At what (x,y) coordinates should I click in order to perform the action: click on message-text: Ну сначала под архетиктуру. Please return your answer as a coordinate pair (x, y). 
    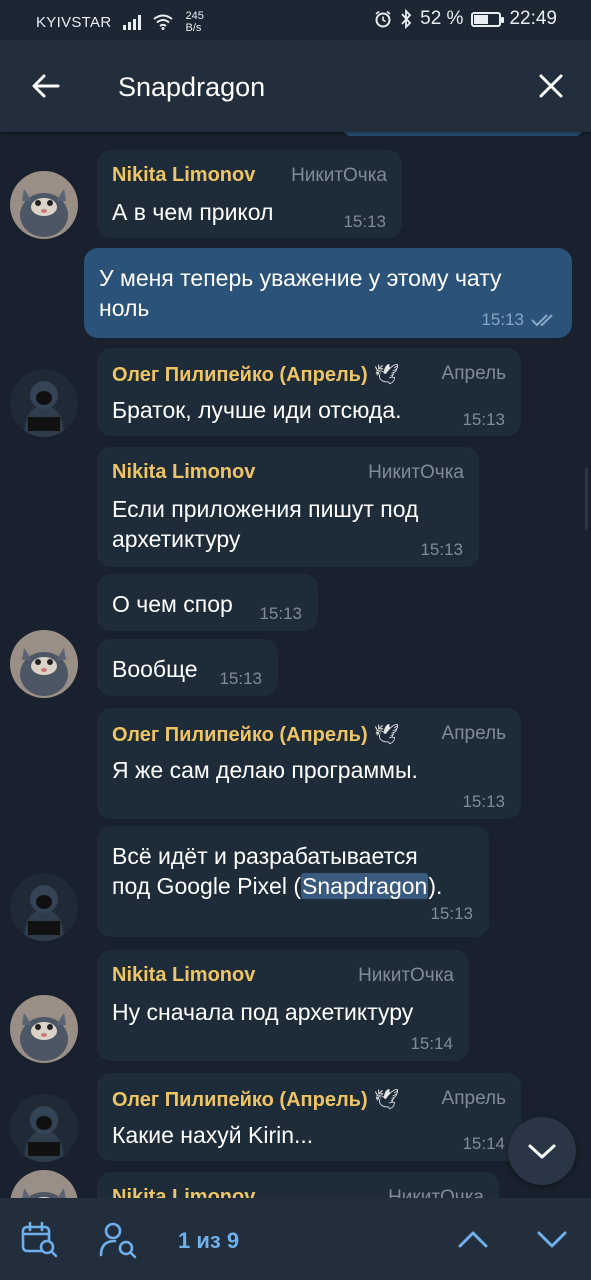
    Looking at the image, I should click on (263, 1012).